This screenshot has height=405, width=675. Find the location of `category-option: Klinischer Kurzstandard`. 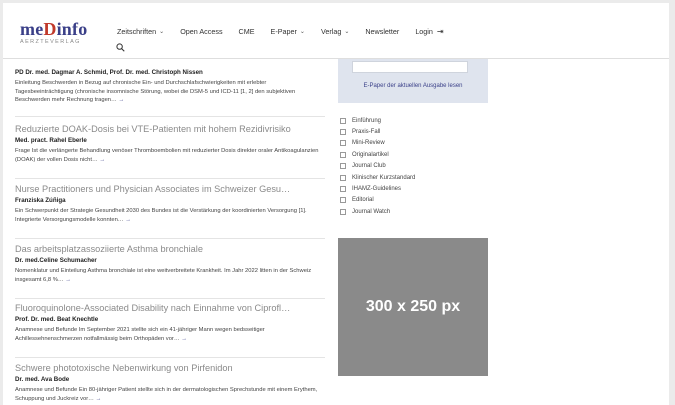

category-option: Klinischer Kurzstandard is located at coordinates (377, 177).